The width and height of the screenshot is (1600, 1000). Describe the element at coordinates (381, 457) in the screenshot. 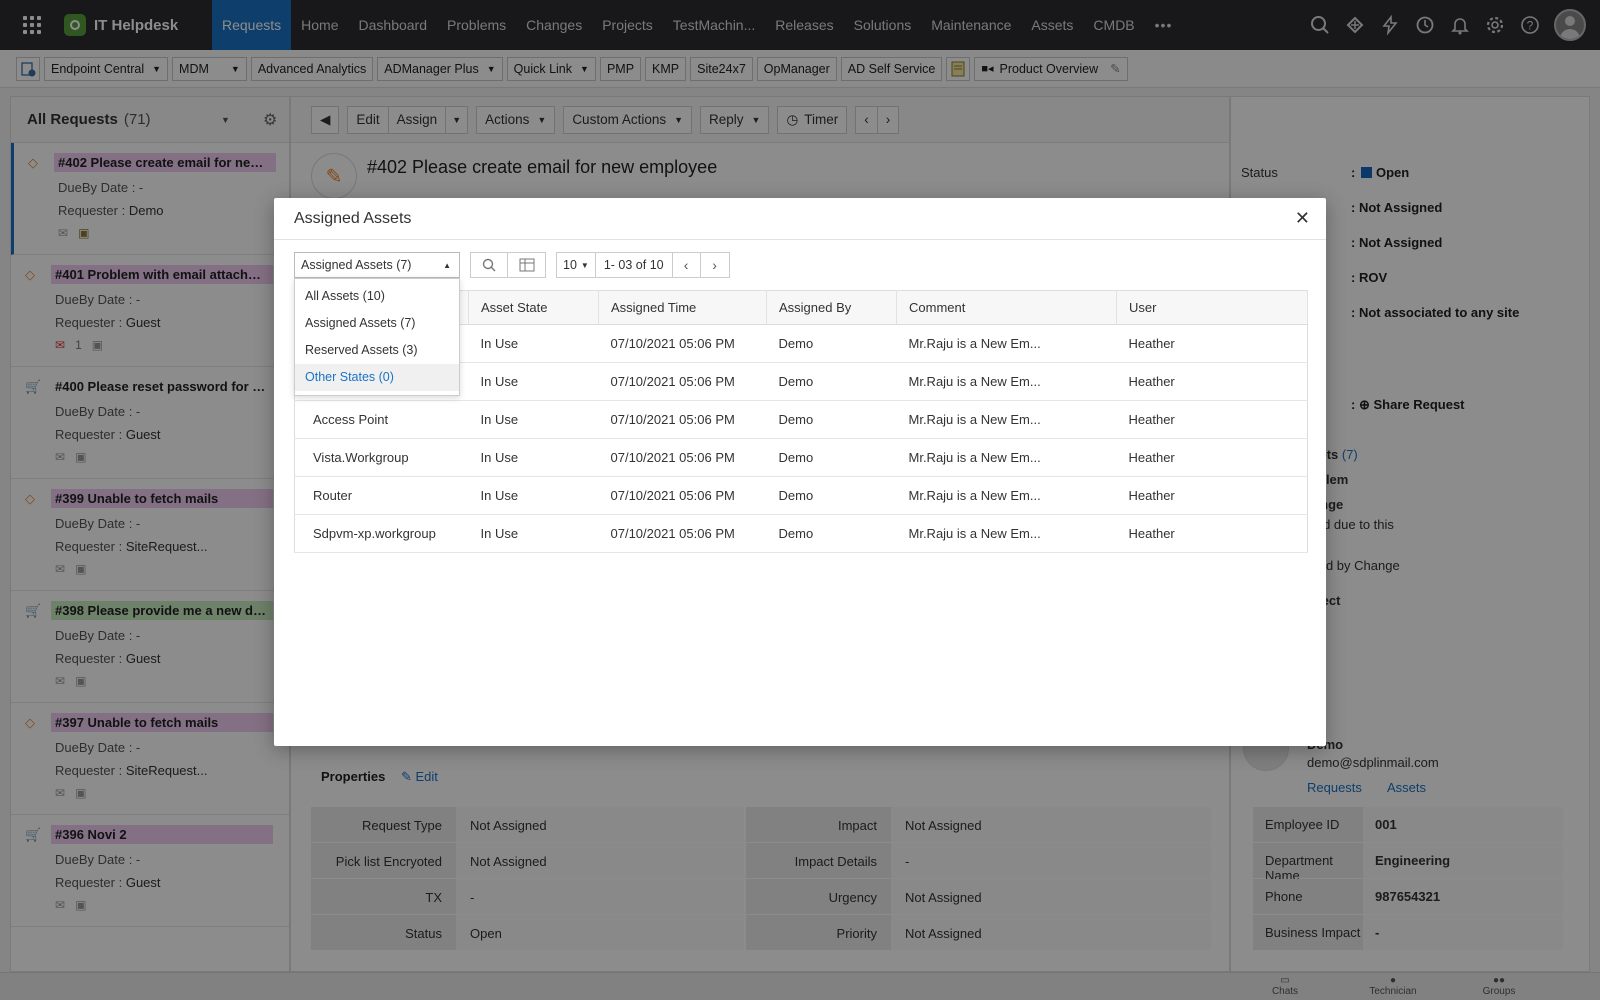

I see `table-cell: Vista.Workgroup` at that location.